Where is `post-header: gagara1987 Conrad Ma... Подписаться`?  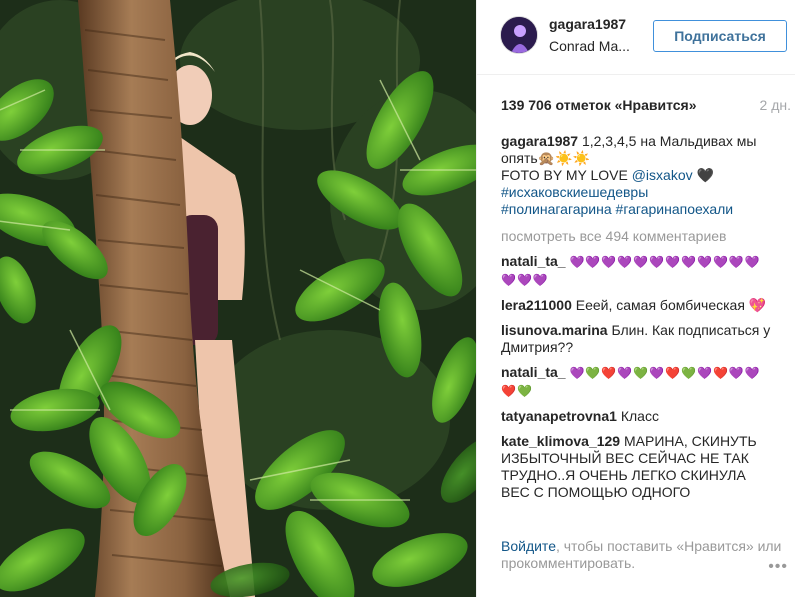
post-header: gagara1987 Conrad Ma... Подписаться is located at coordinates (636, 37).